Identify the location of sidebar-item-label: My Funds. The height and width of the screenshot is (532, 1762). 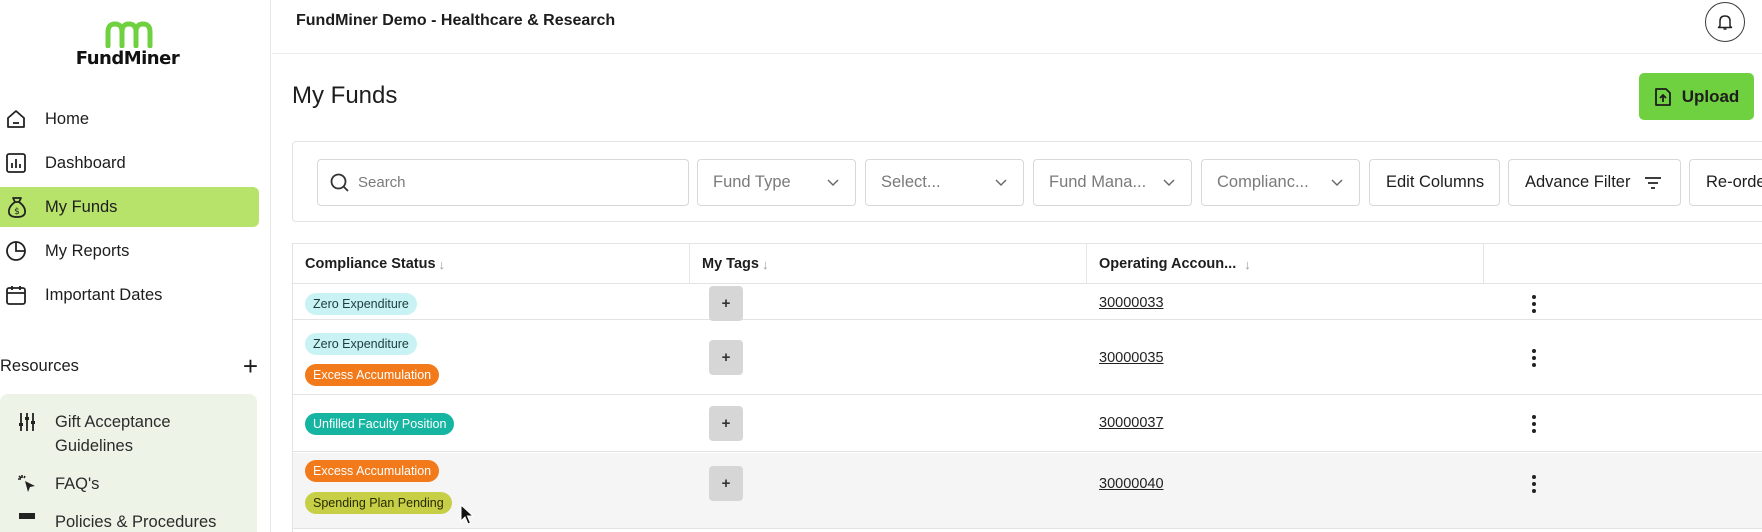
(81, 206).